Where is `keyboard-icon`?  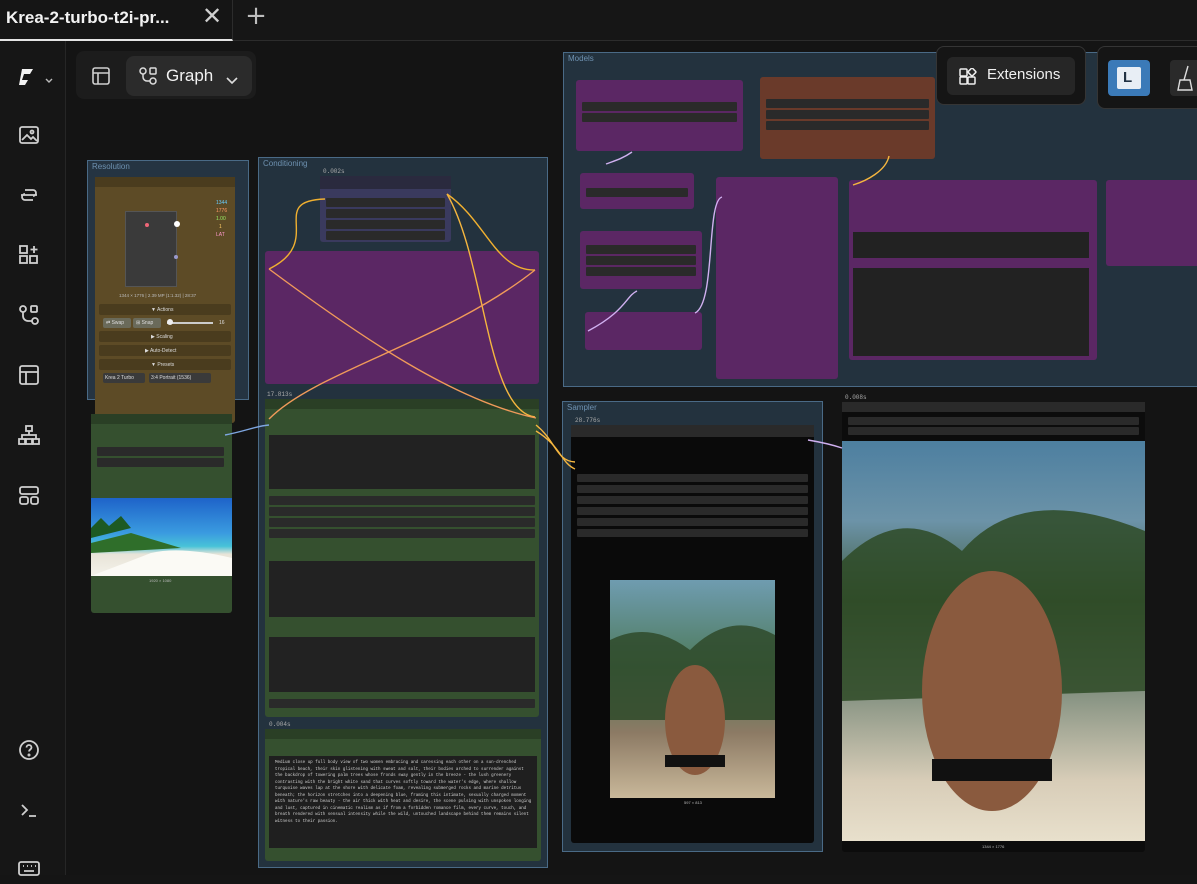
keyboard-icon is located at coordinates (29, 868).